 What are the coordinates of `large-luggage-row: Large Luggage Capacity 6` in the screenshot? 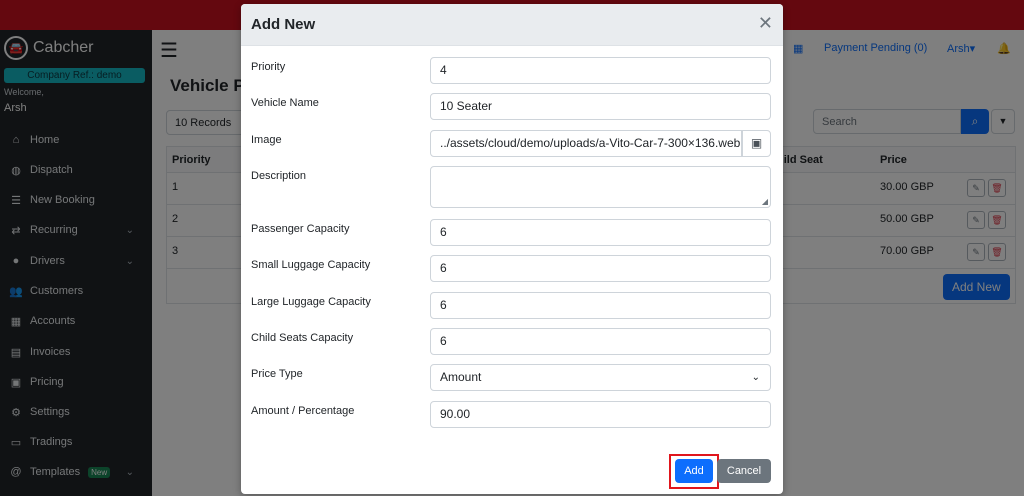 It's located at (512, 306).